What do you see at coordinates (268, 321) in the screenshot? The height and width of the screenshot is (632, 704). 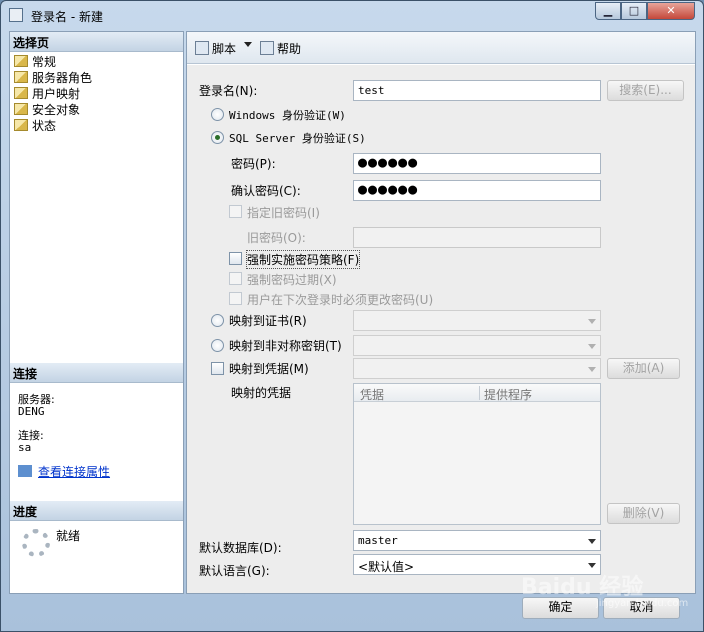 I see `map-certificate-label: 映射到证书(R)` at bounding box center [268, 321].